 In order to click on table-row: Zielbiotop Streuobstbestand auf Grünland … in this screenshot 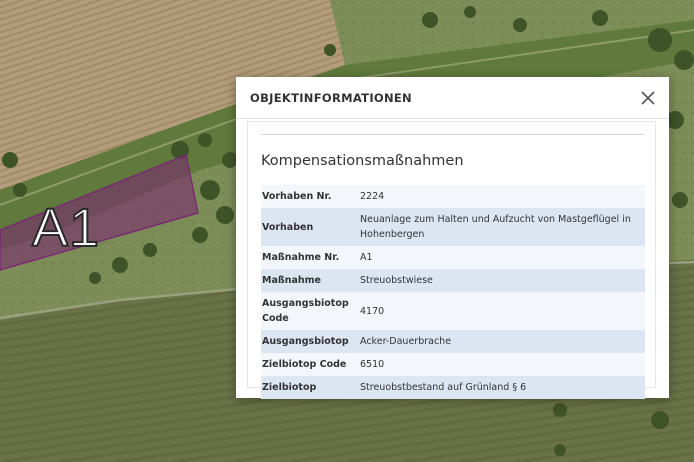, I will do `click(453, 387)`.